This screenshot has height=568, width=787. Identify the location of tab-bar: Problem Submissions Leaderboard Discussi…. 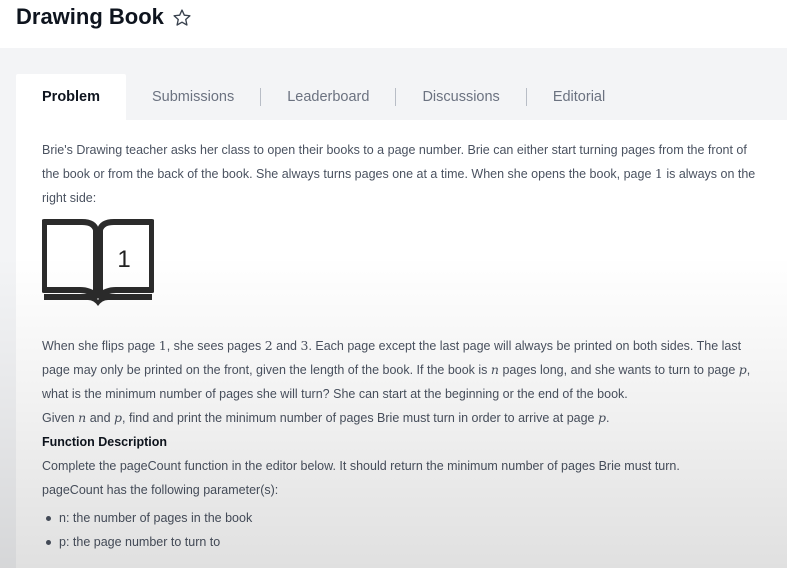
(401, 97).